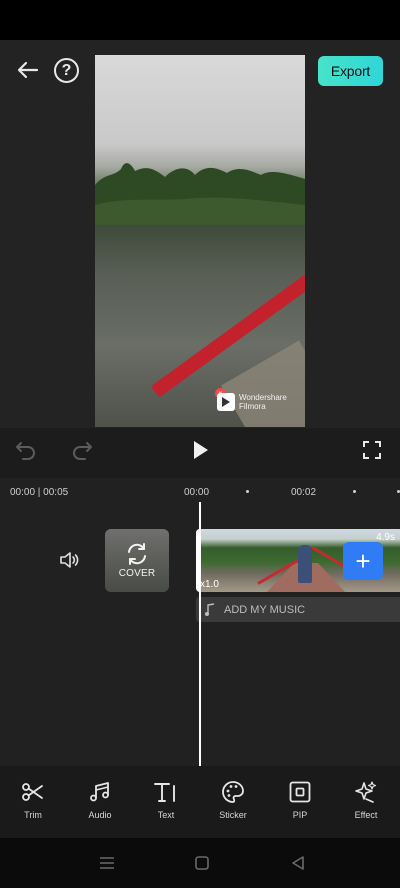 This screenshot has width=400, height=888. I want to click on time-readout: 00:00 | 00:05, so click(39, 492).